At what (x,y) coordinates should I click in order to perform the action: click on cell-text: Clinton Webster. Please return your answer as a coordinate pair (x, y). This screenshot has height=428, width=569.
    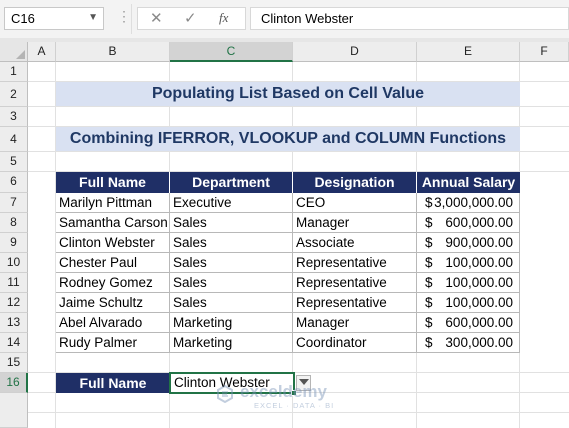
    Looking at the image, I should click on (107, 242).